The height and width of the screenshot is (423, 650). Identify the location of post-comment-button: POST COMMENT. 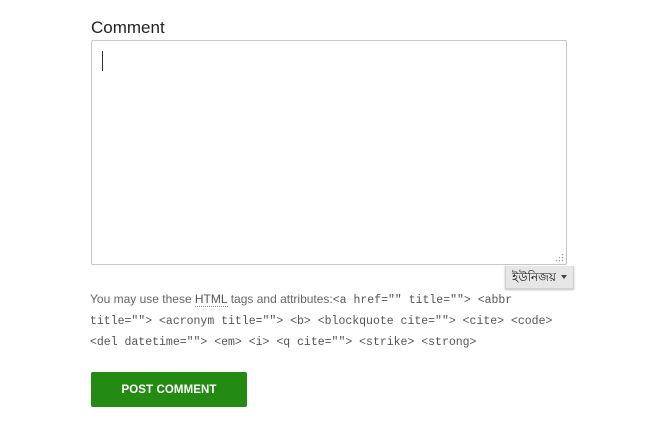
(169, 389).